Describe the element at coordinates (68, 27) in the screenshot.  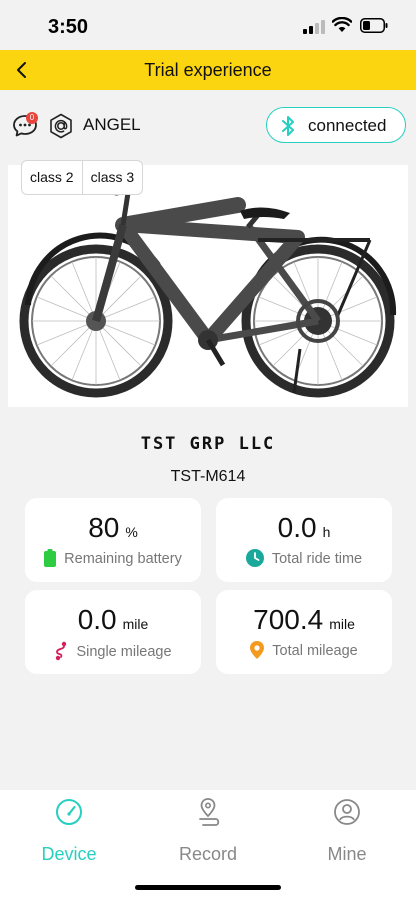
I see `status-time: 3:50` at that location.